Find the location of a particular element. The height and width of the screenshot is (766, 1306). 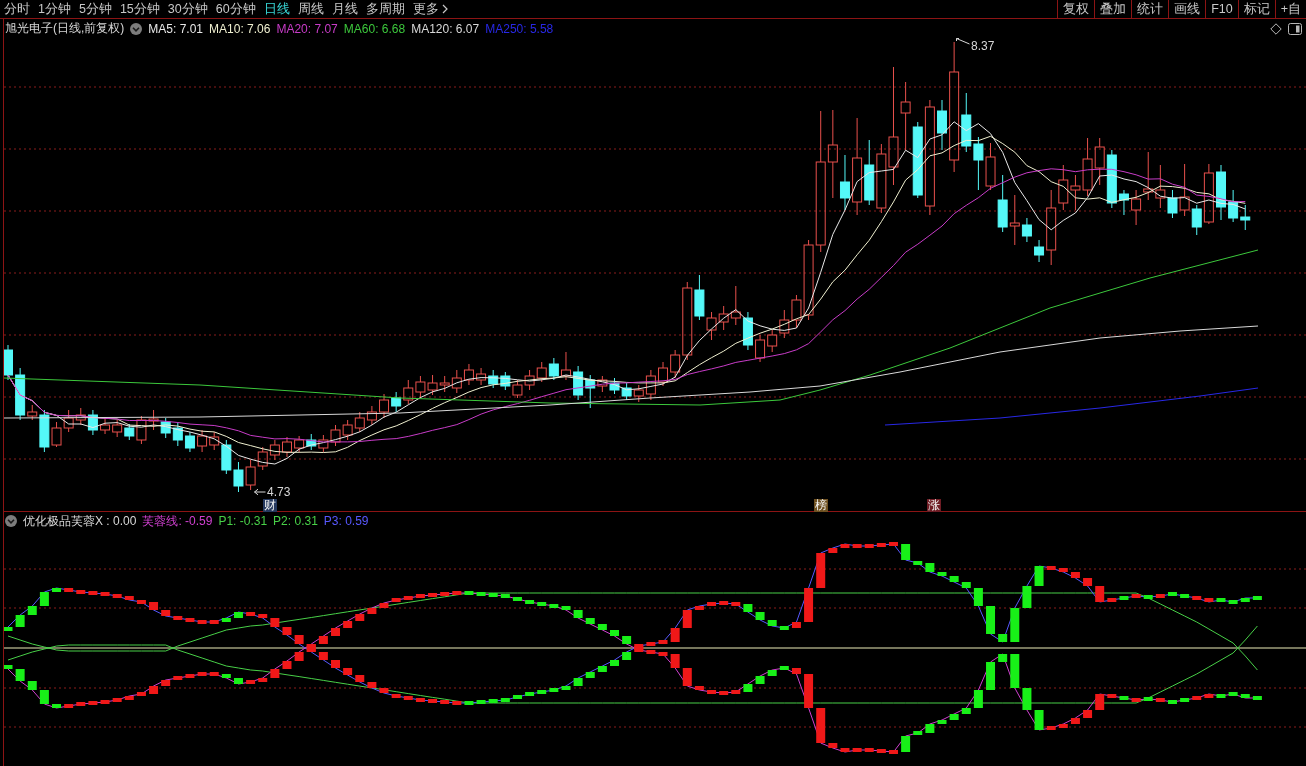

period-tab: 60分钟 is located at coordinates (235, 9).